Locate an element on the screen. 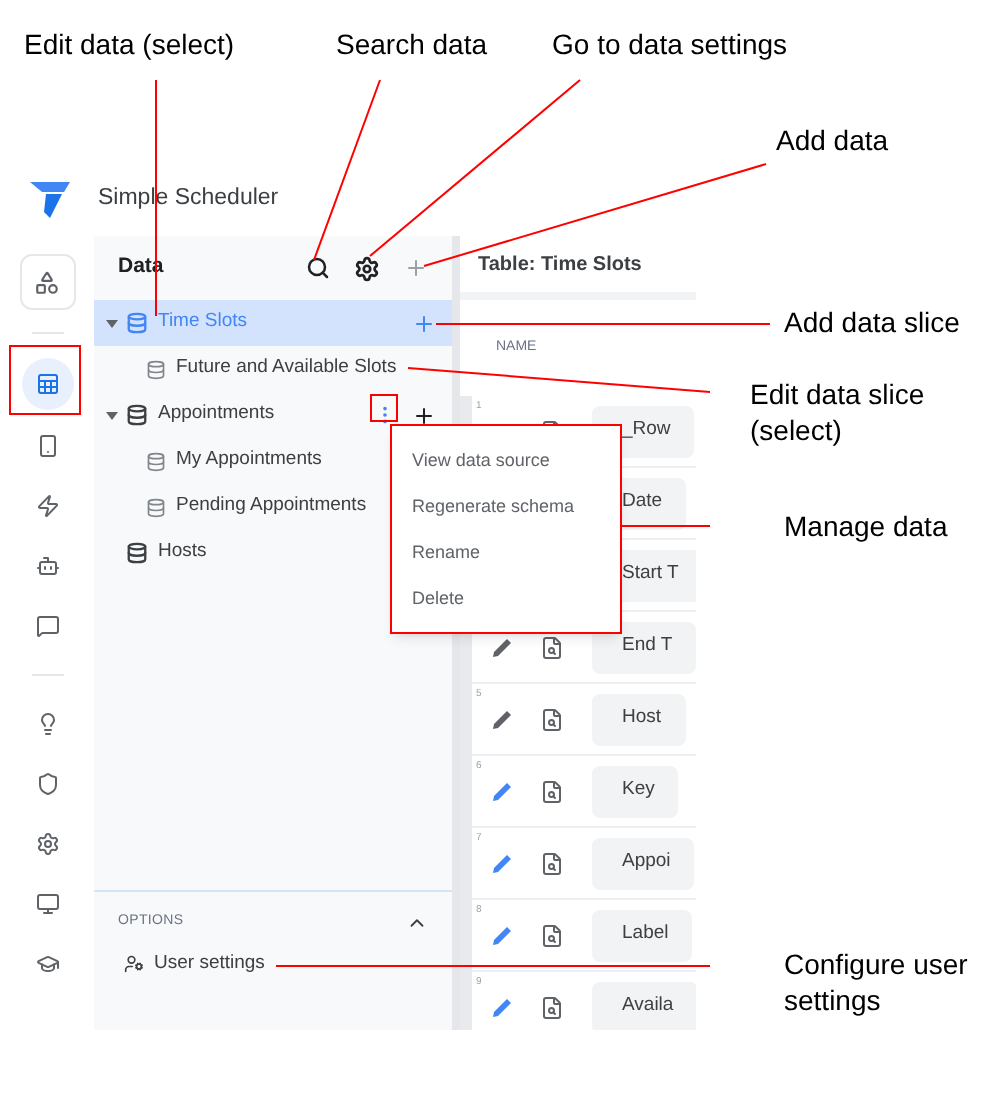 The width and height of the screenshot is (990, 1100). shapes-icon is located at coordinates (47, 282).